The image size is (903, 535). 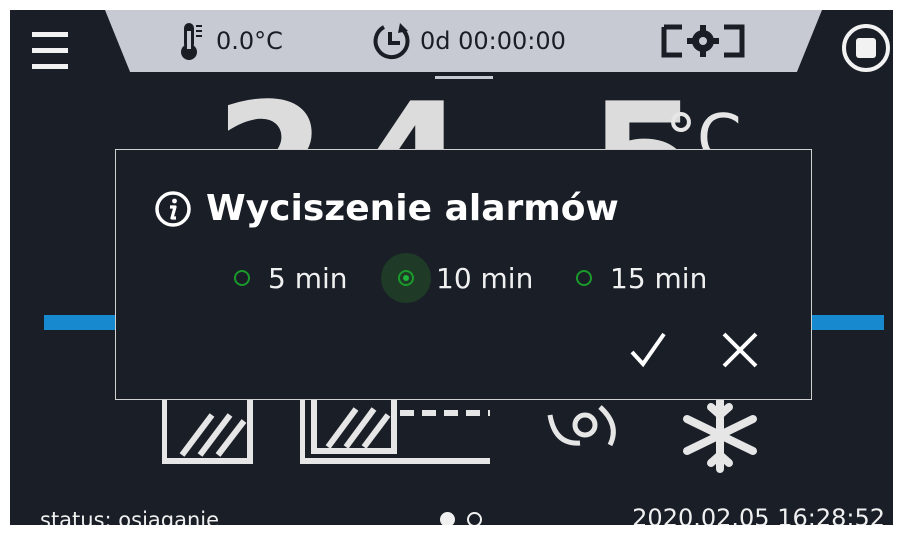 What do you see at coordinates (130, 516) in the screenshot?
I see `status-text: status: osiąganie` at bounding box center [130, 516].